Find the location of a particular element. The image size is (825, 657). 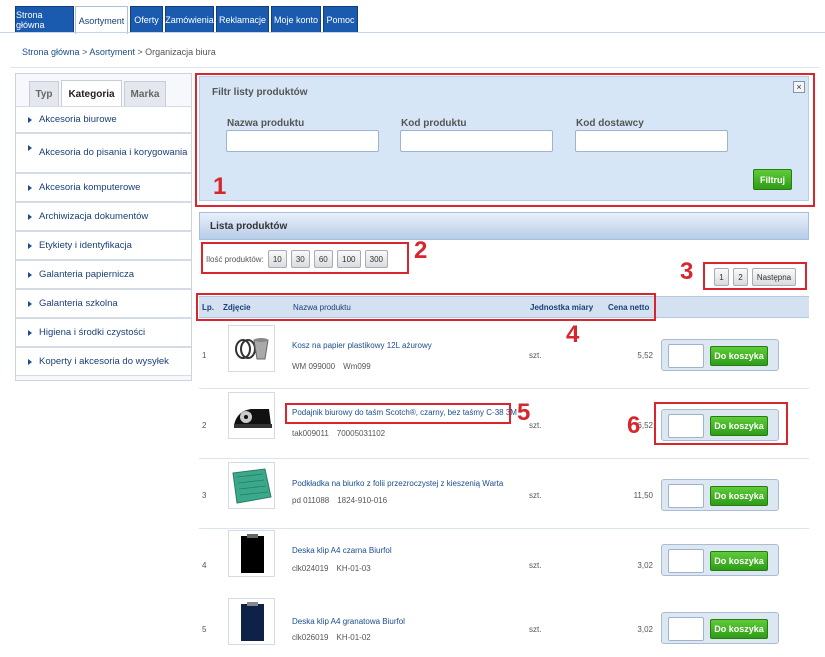

category-item: Akcesoria do pisania i korygowania is located at coordinates (103, 153).